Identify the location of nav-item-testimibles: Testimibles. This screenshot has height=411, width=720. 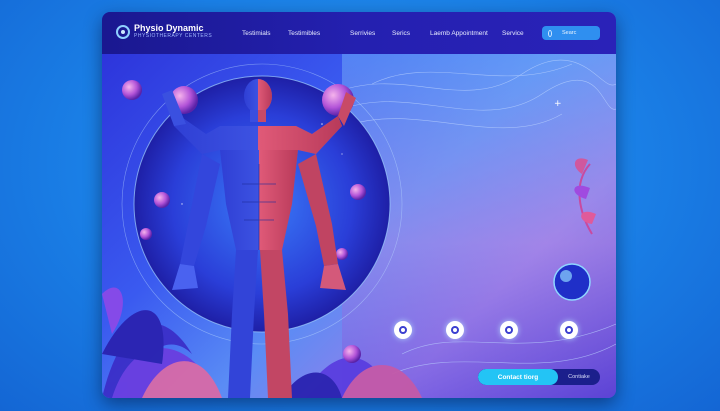
(304, 33).